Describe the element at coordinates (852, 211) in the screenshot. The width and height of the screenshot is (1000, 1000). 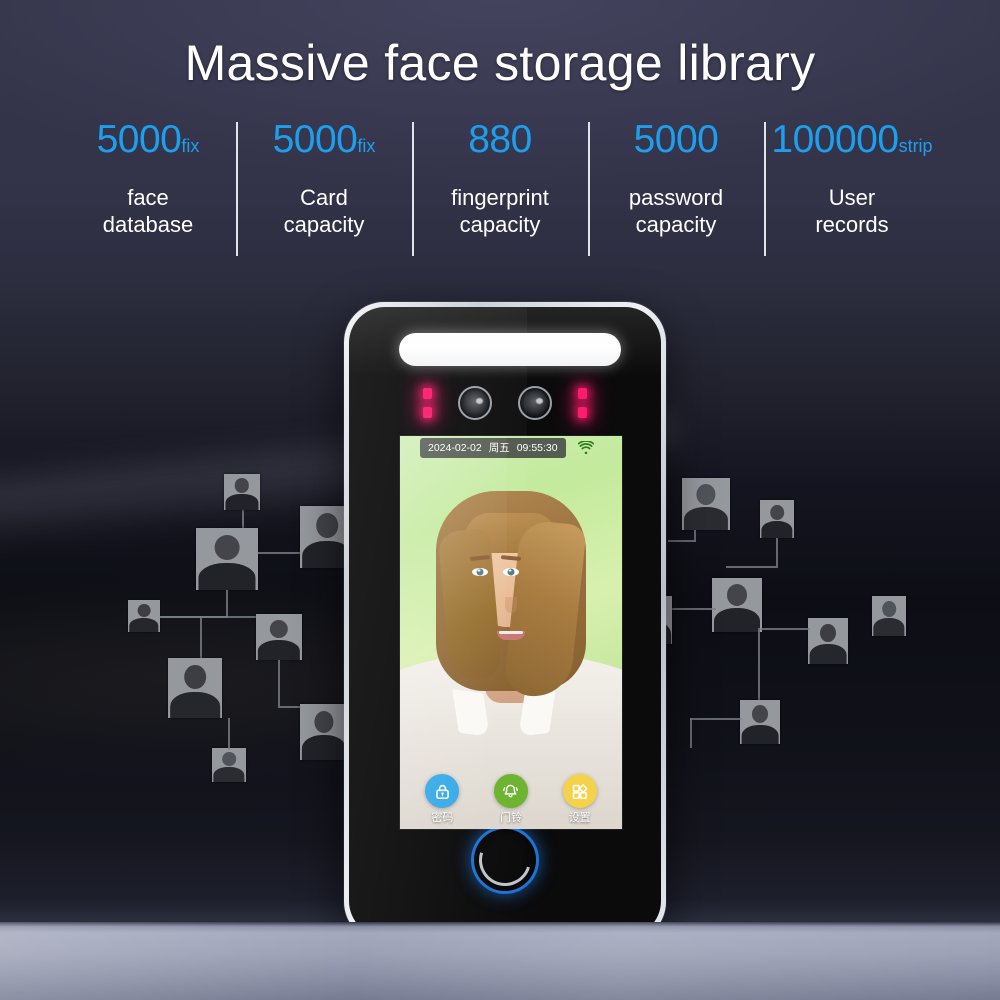
I see `stat-label: User records` at that location.